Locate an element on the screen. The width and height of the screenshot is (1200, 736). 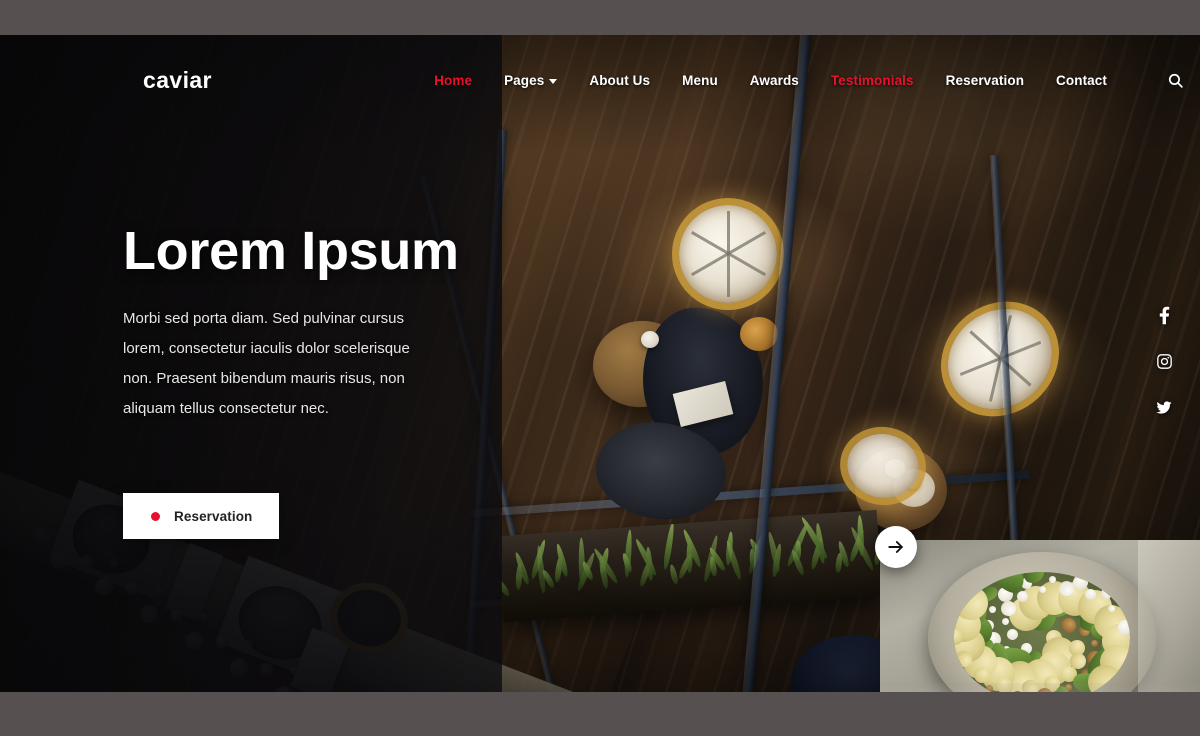
nav-item-label: Testimonials is located at coordinates (872, 80).